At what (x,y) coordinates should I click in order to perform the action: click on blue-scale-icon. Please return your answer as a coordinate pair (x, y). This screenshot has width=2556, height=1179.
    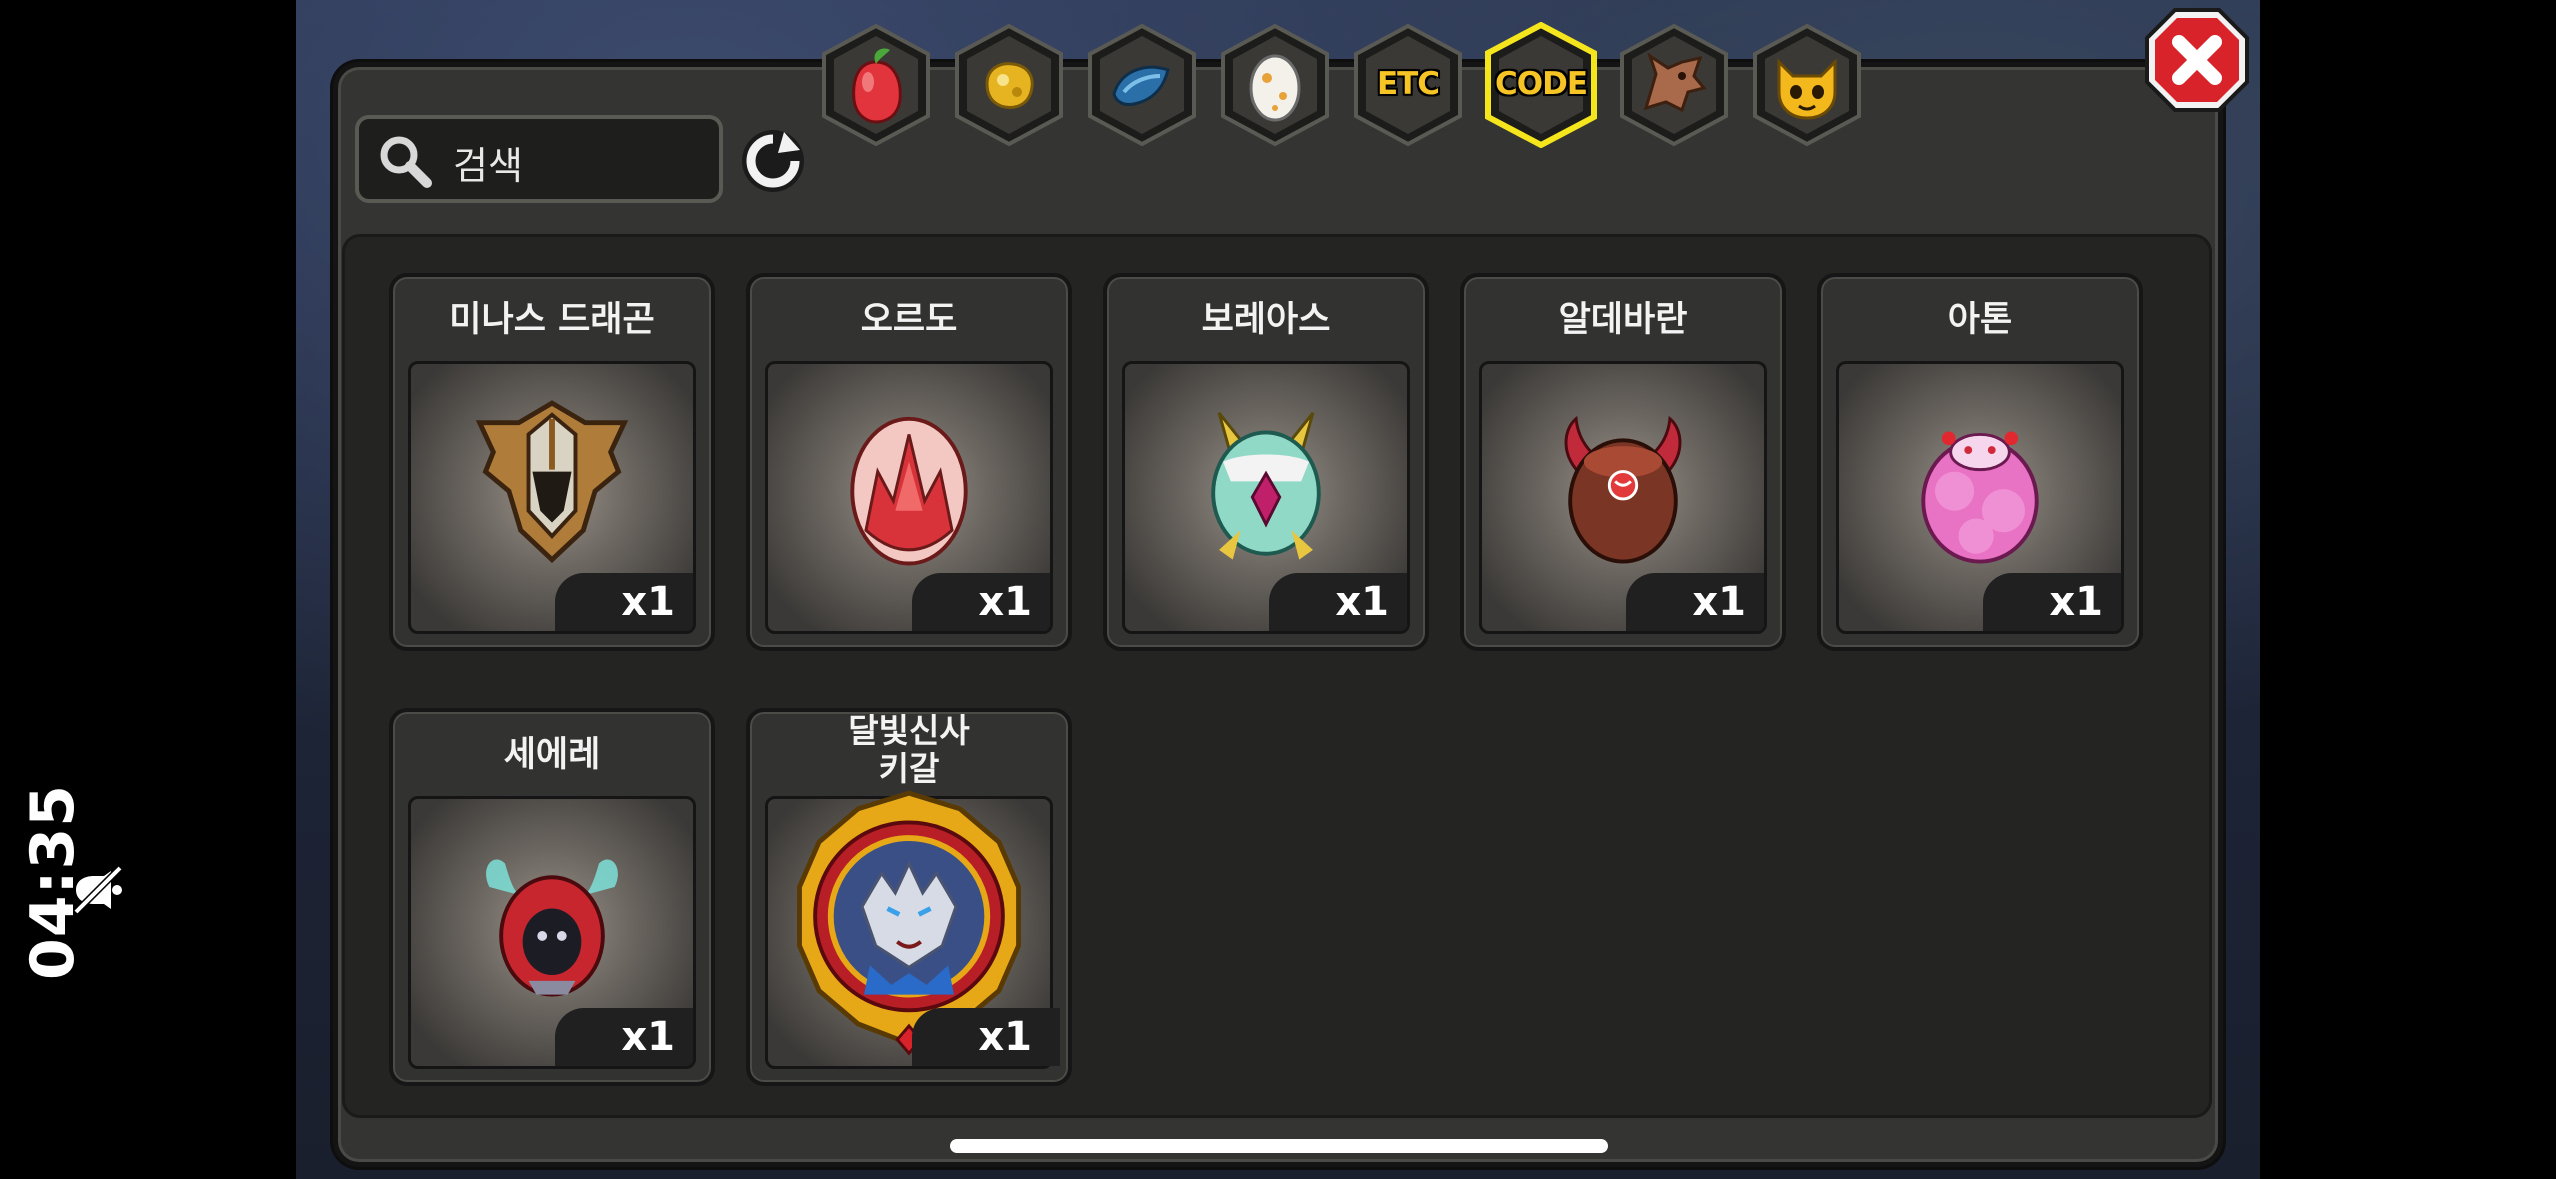
    Looking at the image, I should click on (1141, 85).